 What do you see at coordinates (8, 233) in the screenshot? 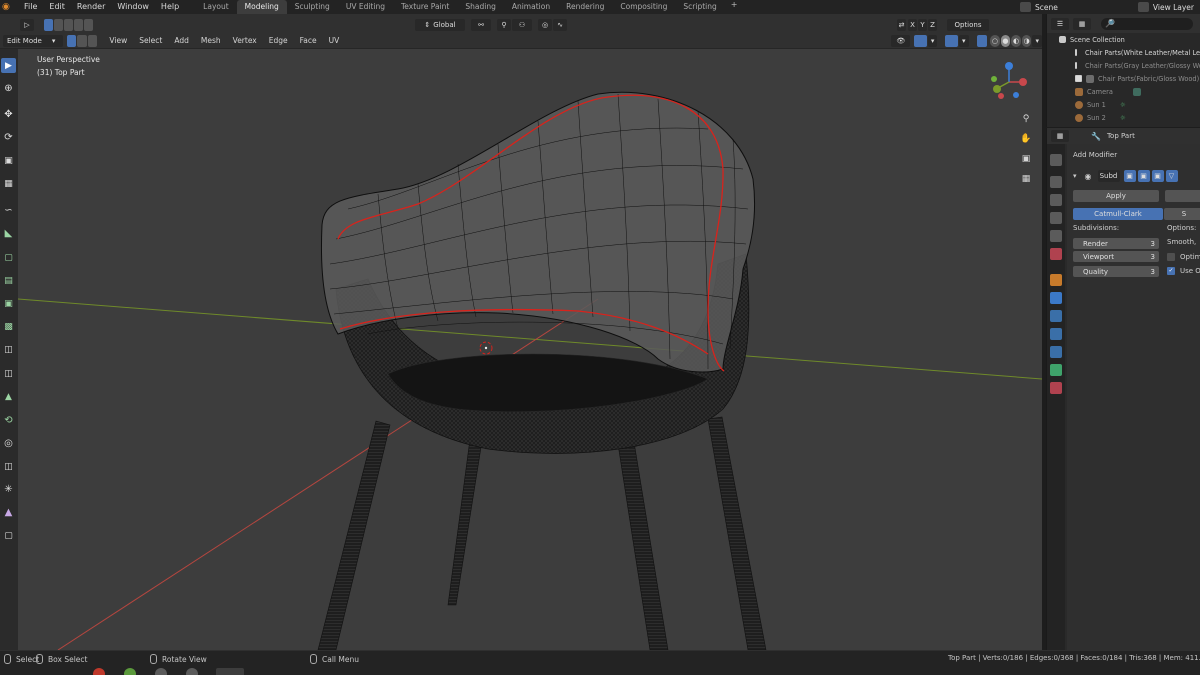
I see `measure-tool: ◣` at bounding box center [8, 233].